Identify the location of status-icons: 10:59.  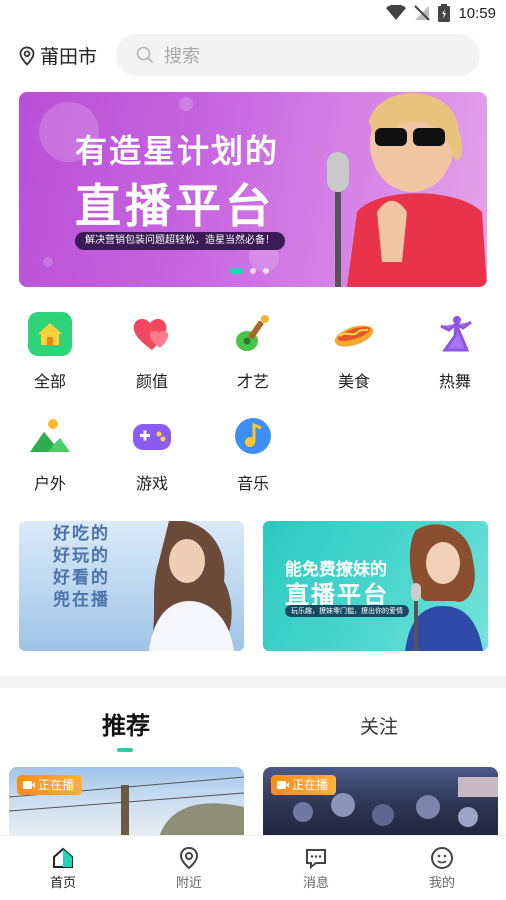
(441, 13).